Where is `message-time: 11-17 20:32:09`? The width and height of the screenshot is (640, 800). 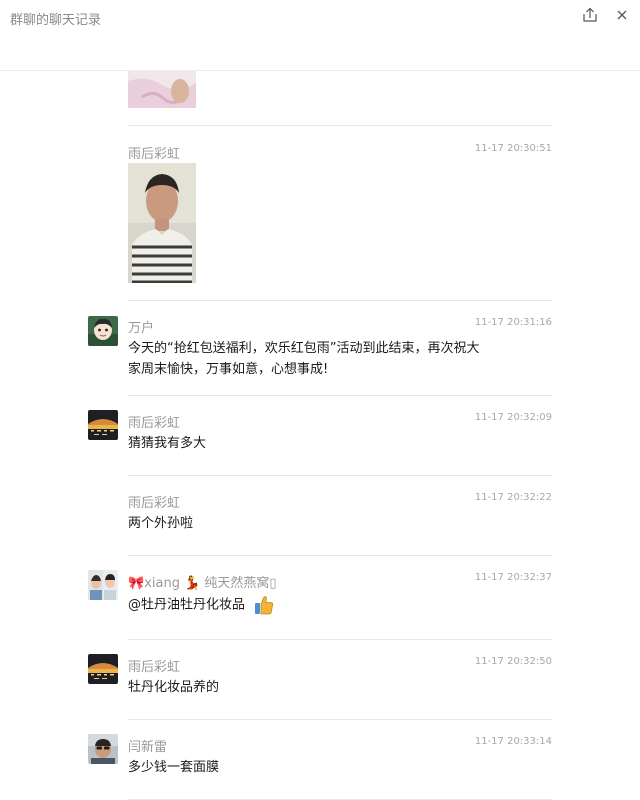 message-time: 11-17 20:32:09 is located at coordinates (513, 417).